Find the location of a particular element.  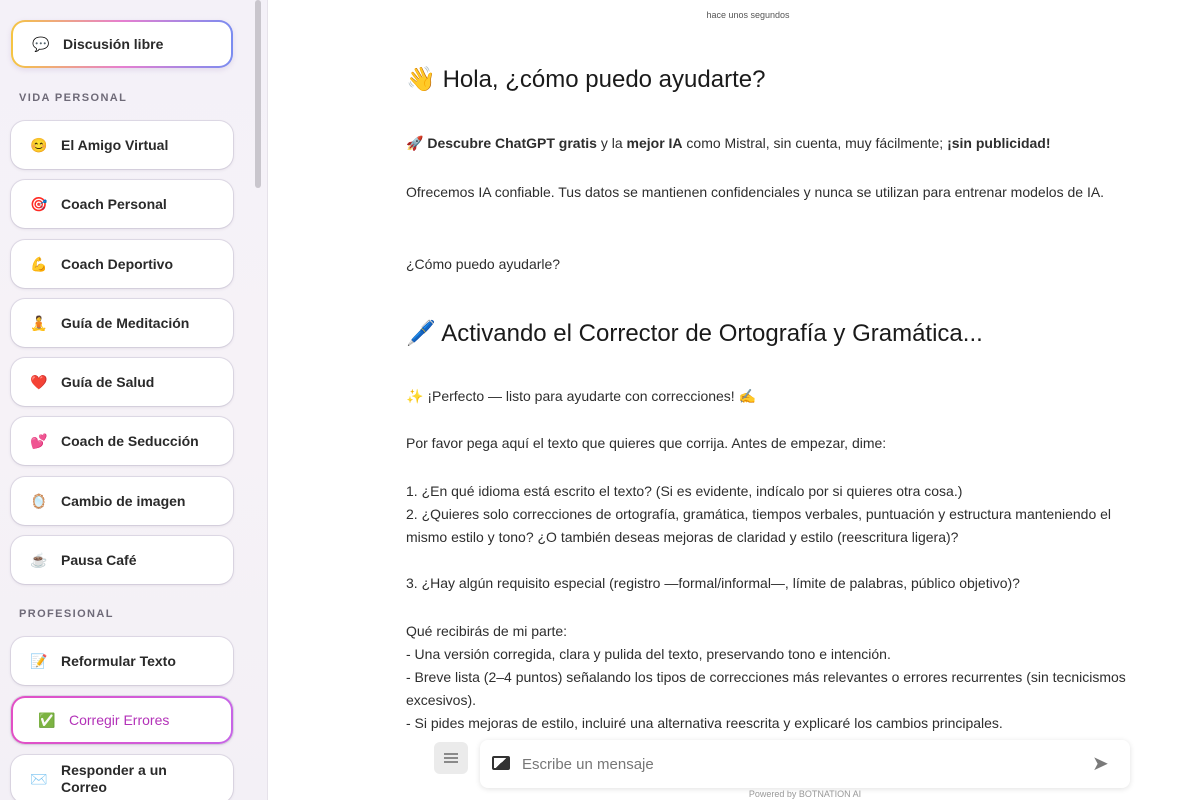

memo-icon: 📝 is located at coordinates (39, 660).